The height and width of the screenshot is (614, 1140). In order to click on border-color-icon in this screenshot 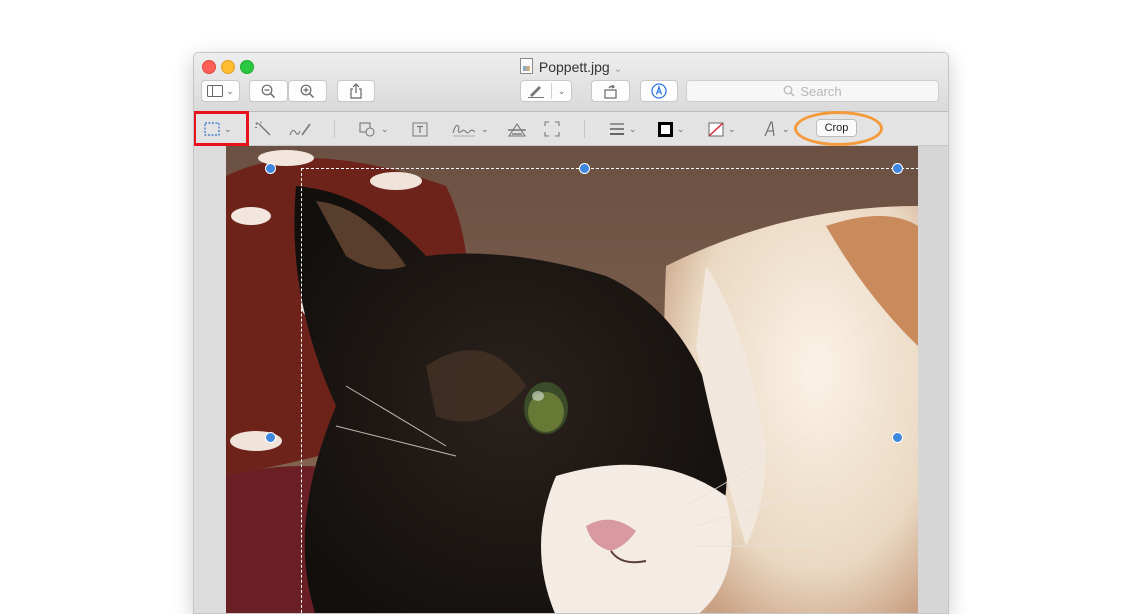, I will do `click(665, 129)`.